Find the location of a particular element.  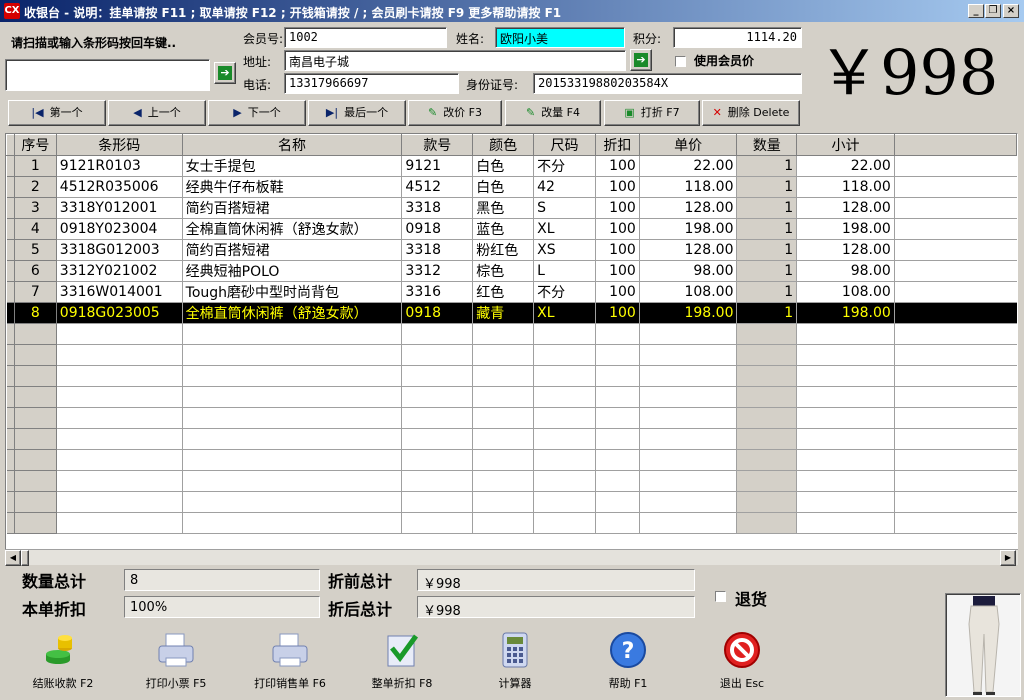

barcode-go-button: ➔ is located at coordinates (225, 73).